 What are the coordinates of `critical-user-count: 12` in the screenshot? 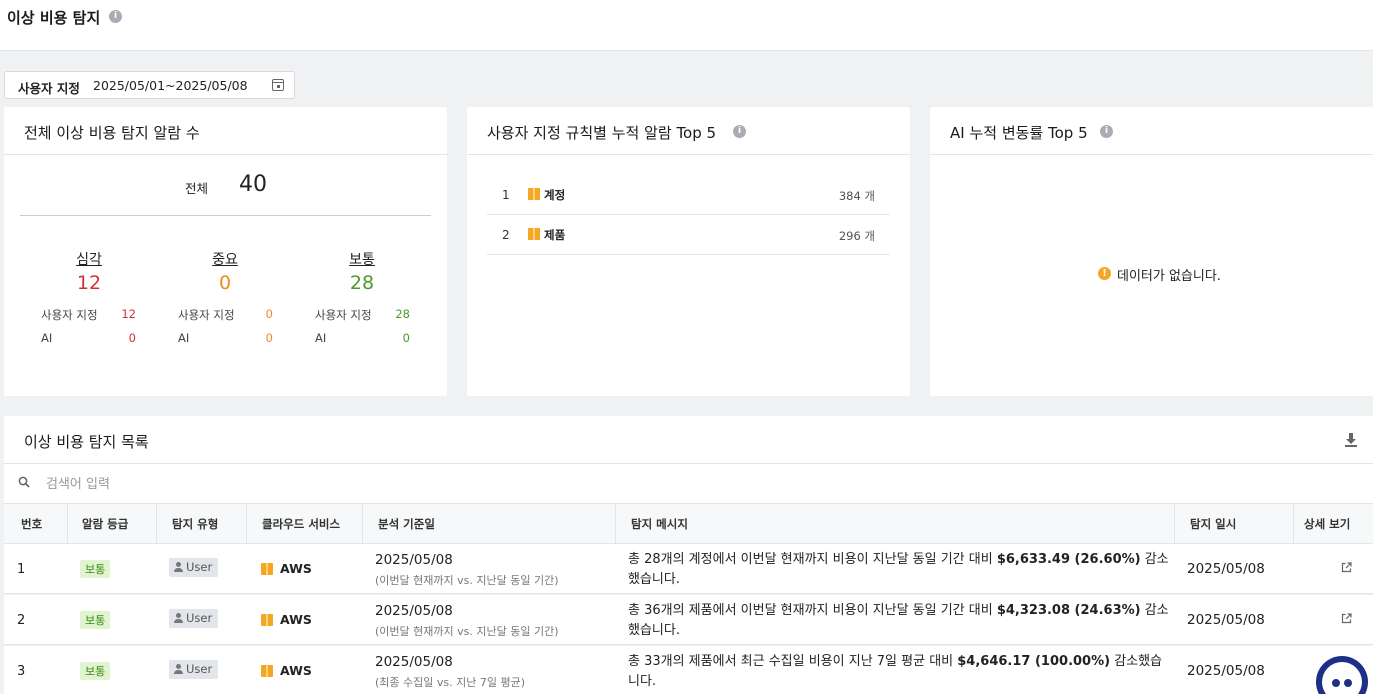 It's located at (128, 314).